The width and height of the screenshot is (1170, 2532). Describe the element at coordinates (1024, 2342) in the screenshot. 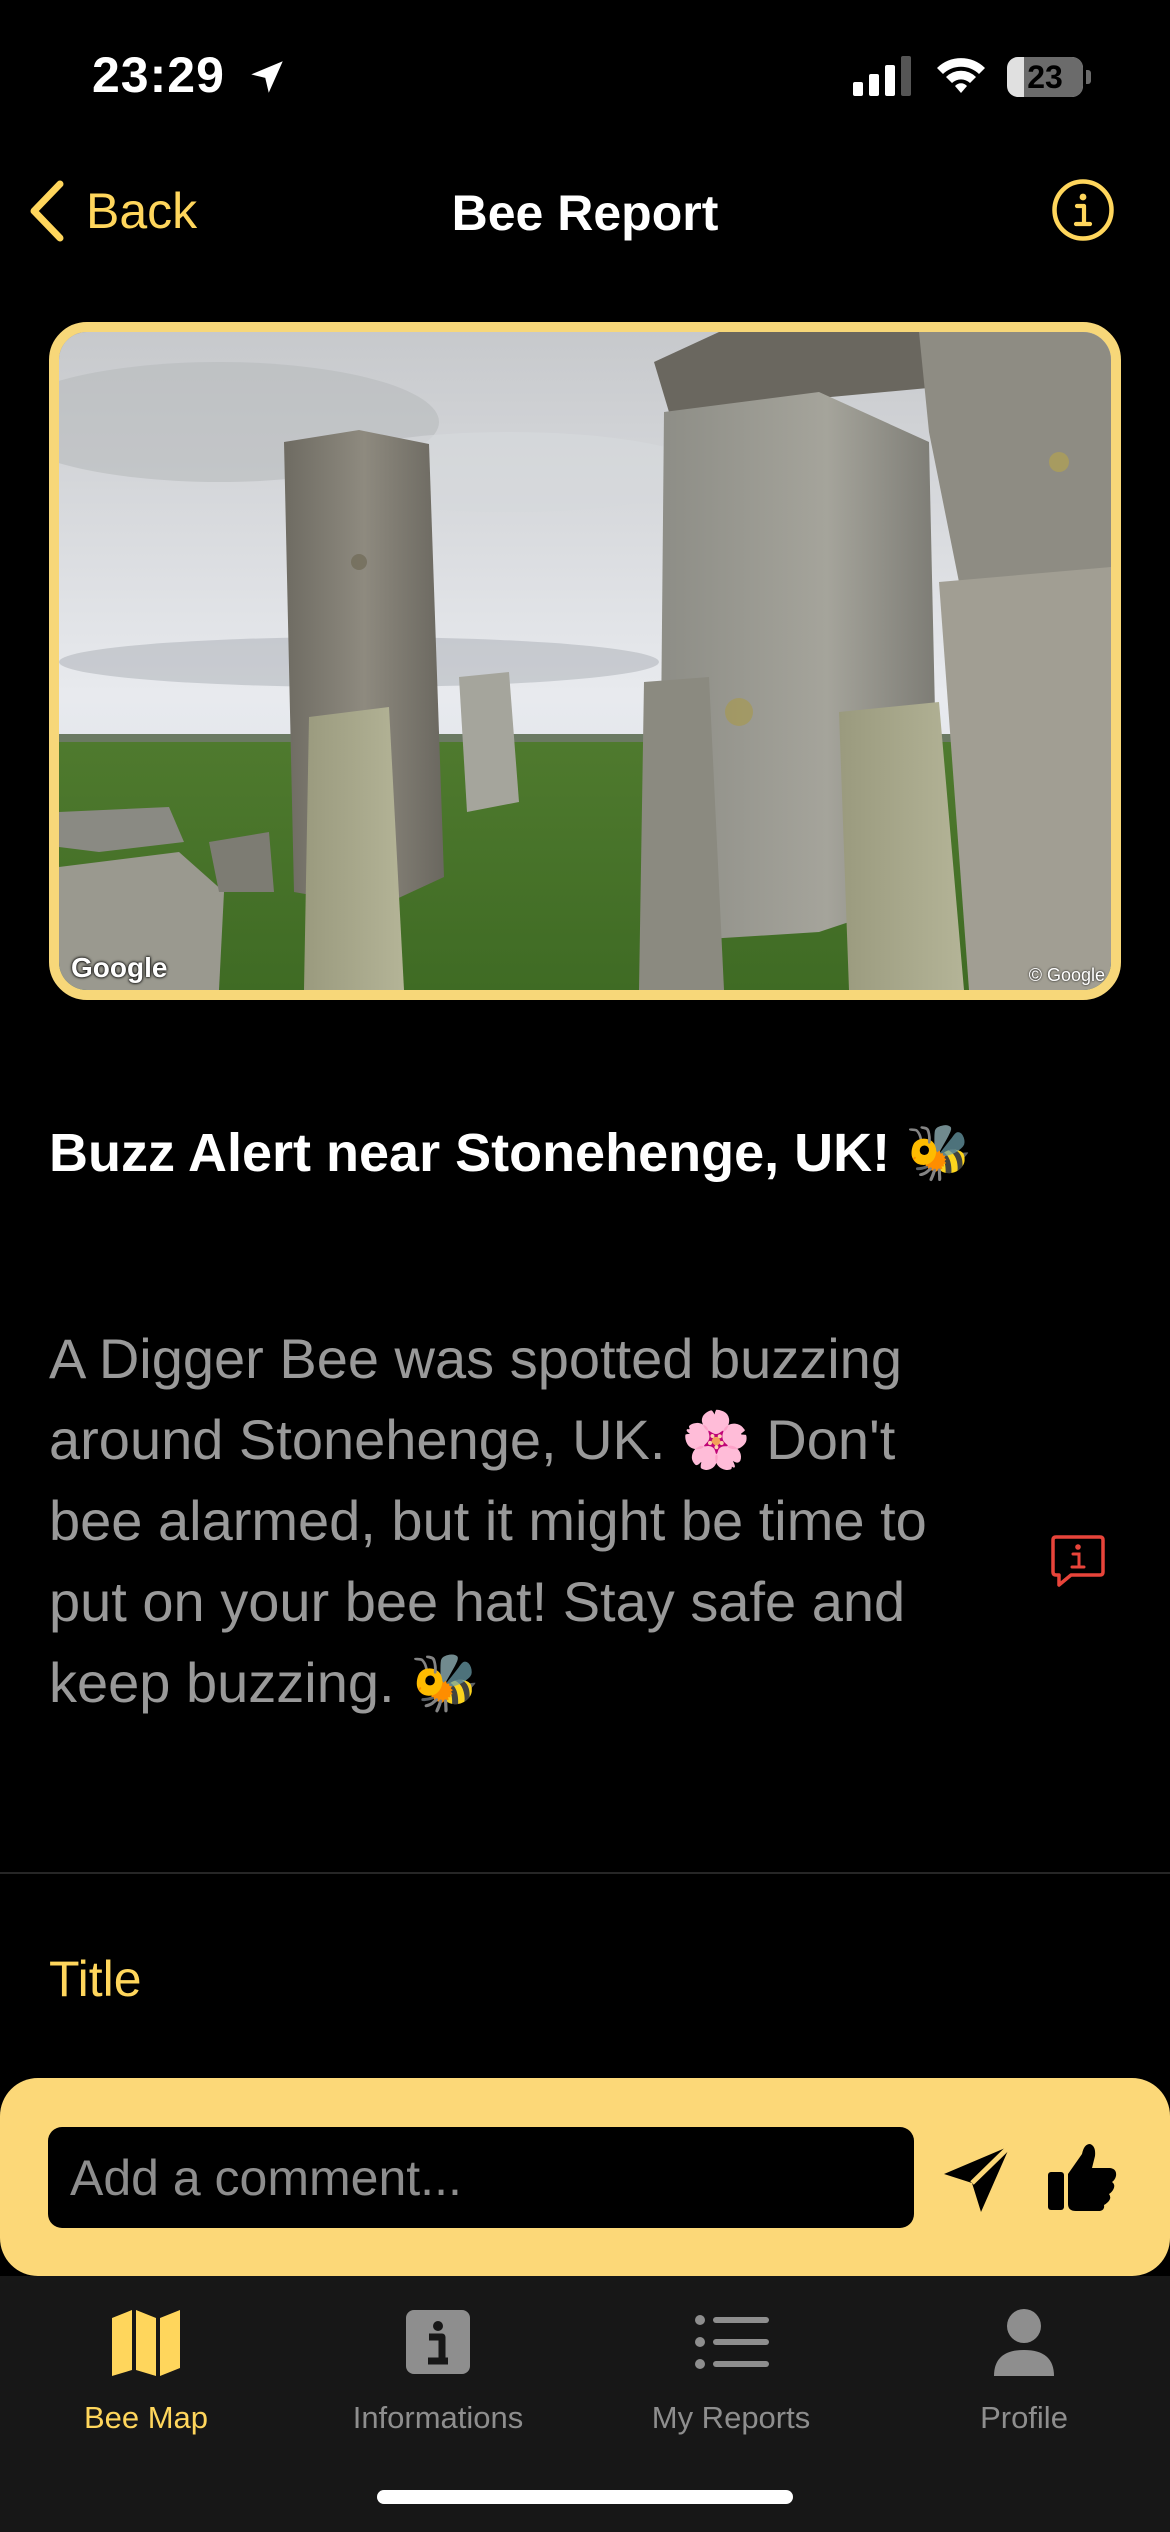

I see `person-icon` at that location.